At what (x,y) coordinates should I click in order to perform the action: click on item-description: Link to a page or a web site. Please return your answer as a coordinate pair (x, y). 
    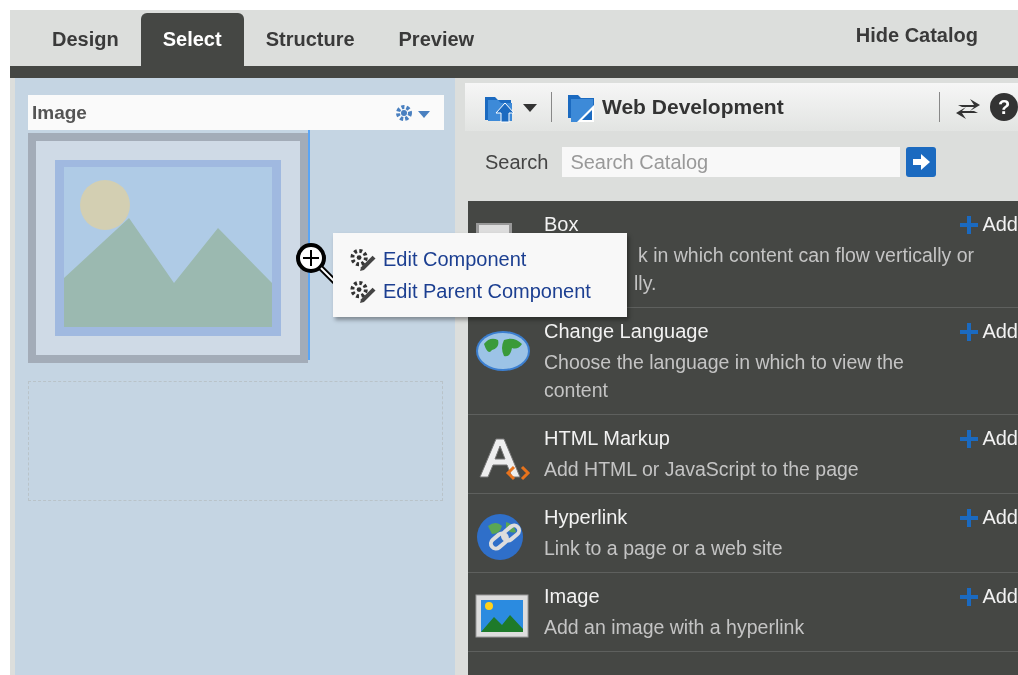
    Looking at the image, I should click on (664, 548).